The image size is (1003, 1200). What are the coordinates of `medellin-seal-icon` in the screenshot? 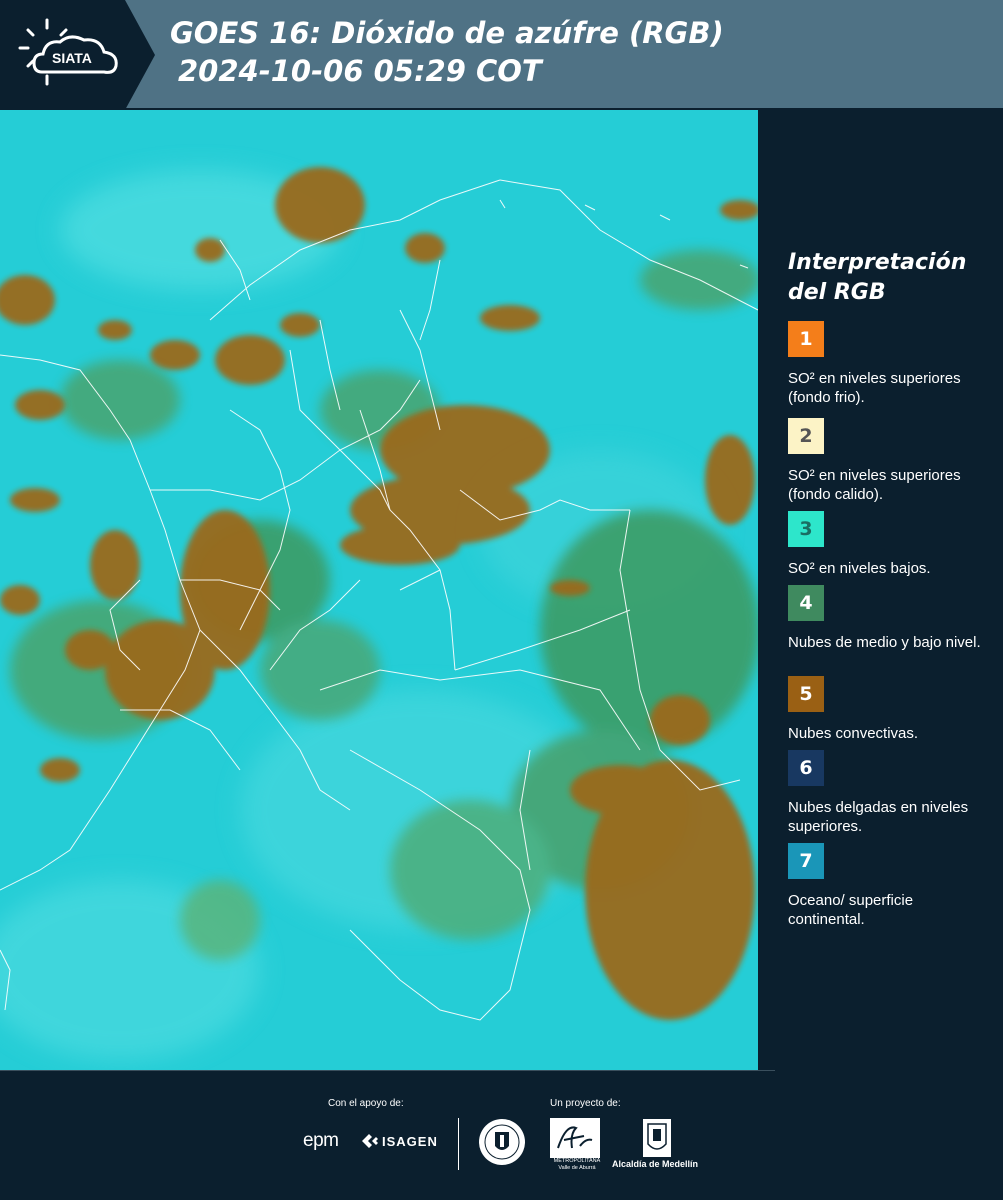 It's located at (502, 1142).